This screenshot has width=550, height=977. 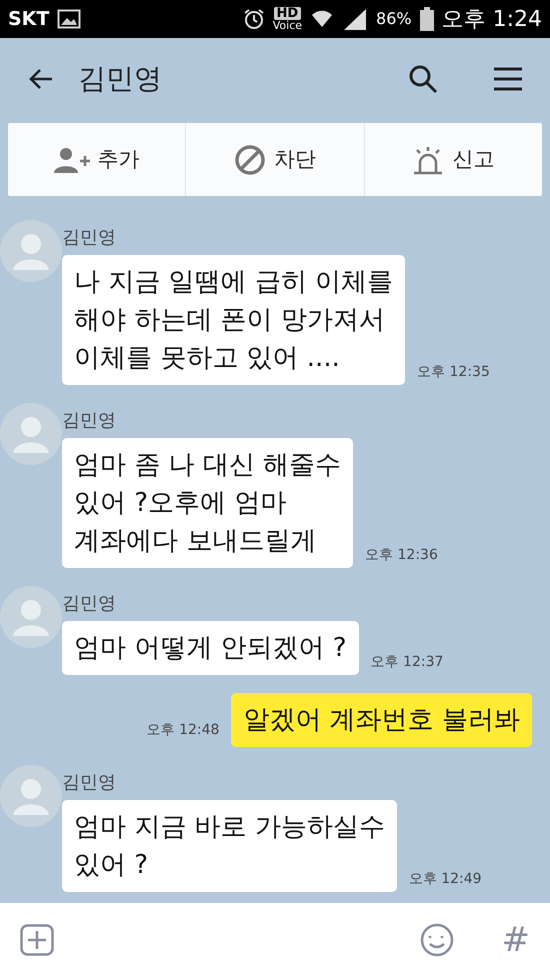 What do you see at coordinates (355, 19) in the screenshot?
I see `signal-icon` at bounding box center [355, 19].